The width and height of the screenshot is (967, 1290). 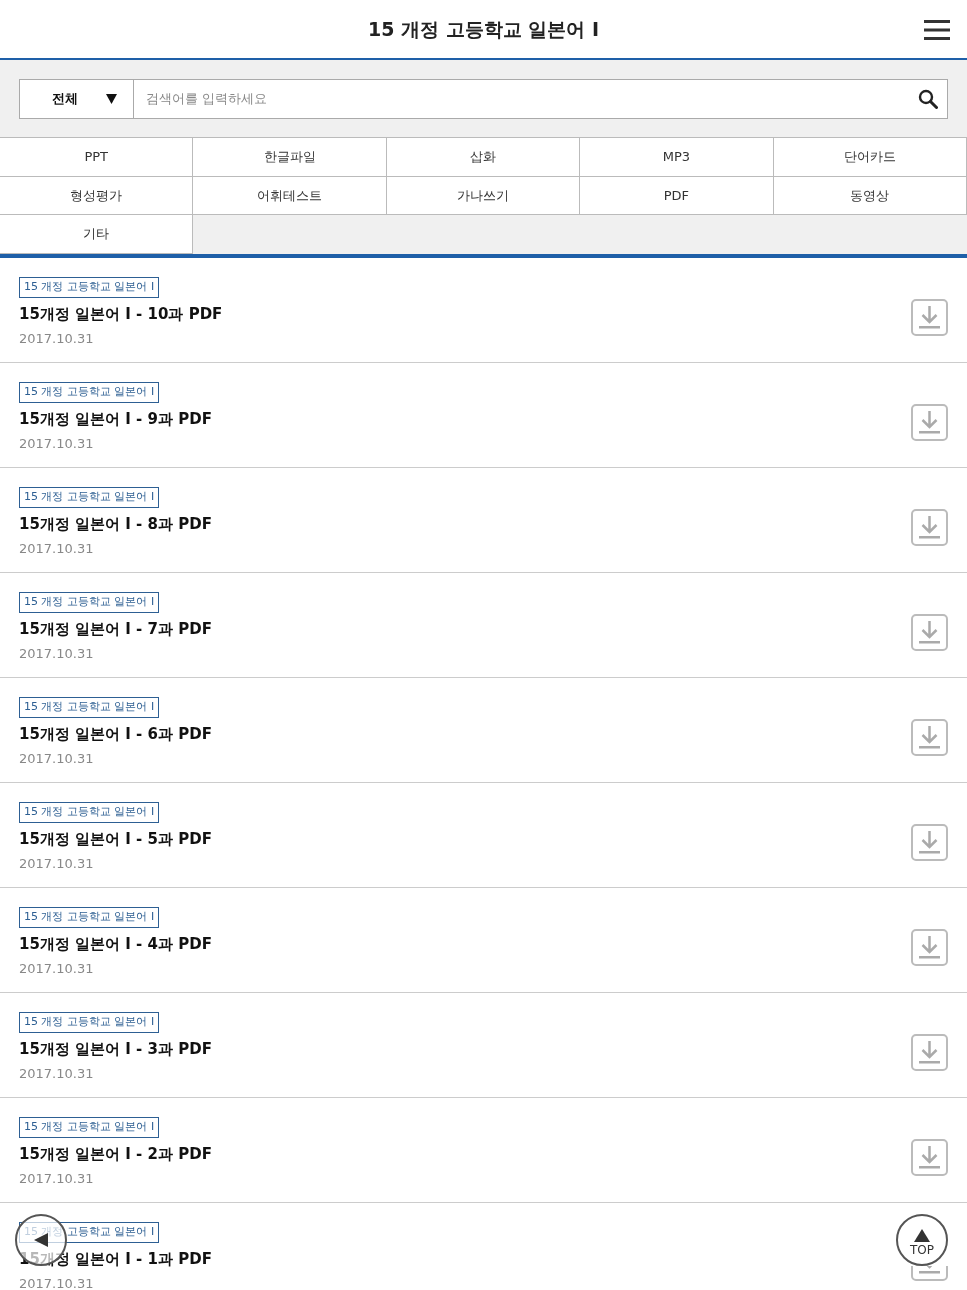 What do you see at coordinates (115, 734) in the screenshot?
I see `item-title: 15개정 일본어 Ⅰ - 6과 PDF` at bounding box center [115, 734].